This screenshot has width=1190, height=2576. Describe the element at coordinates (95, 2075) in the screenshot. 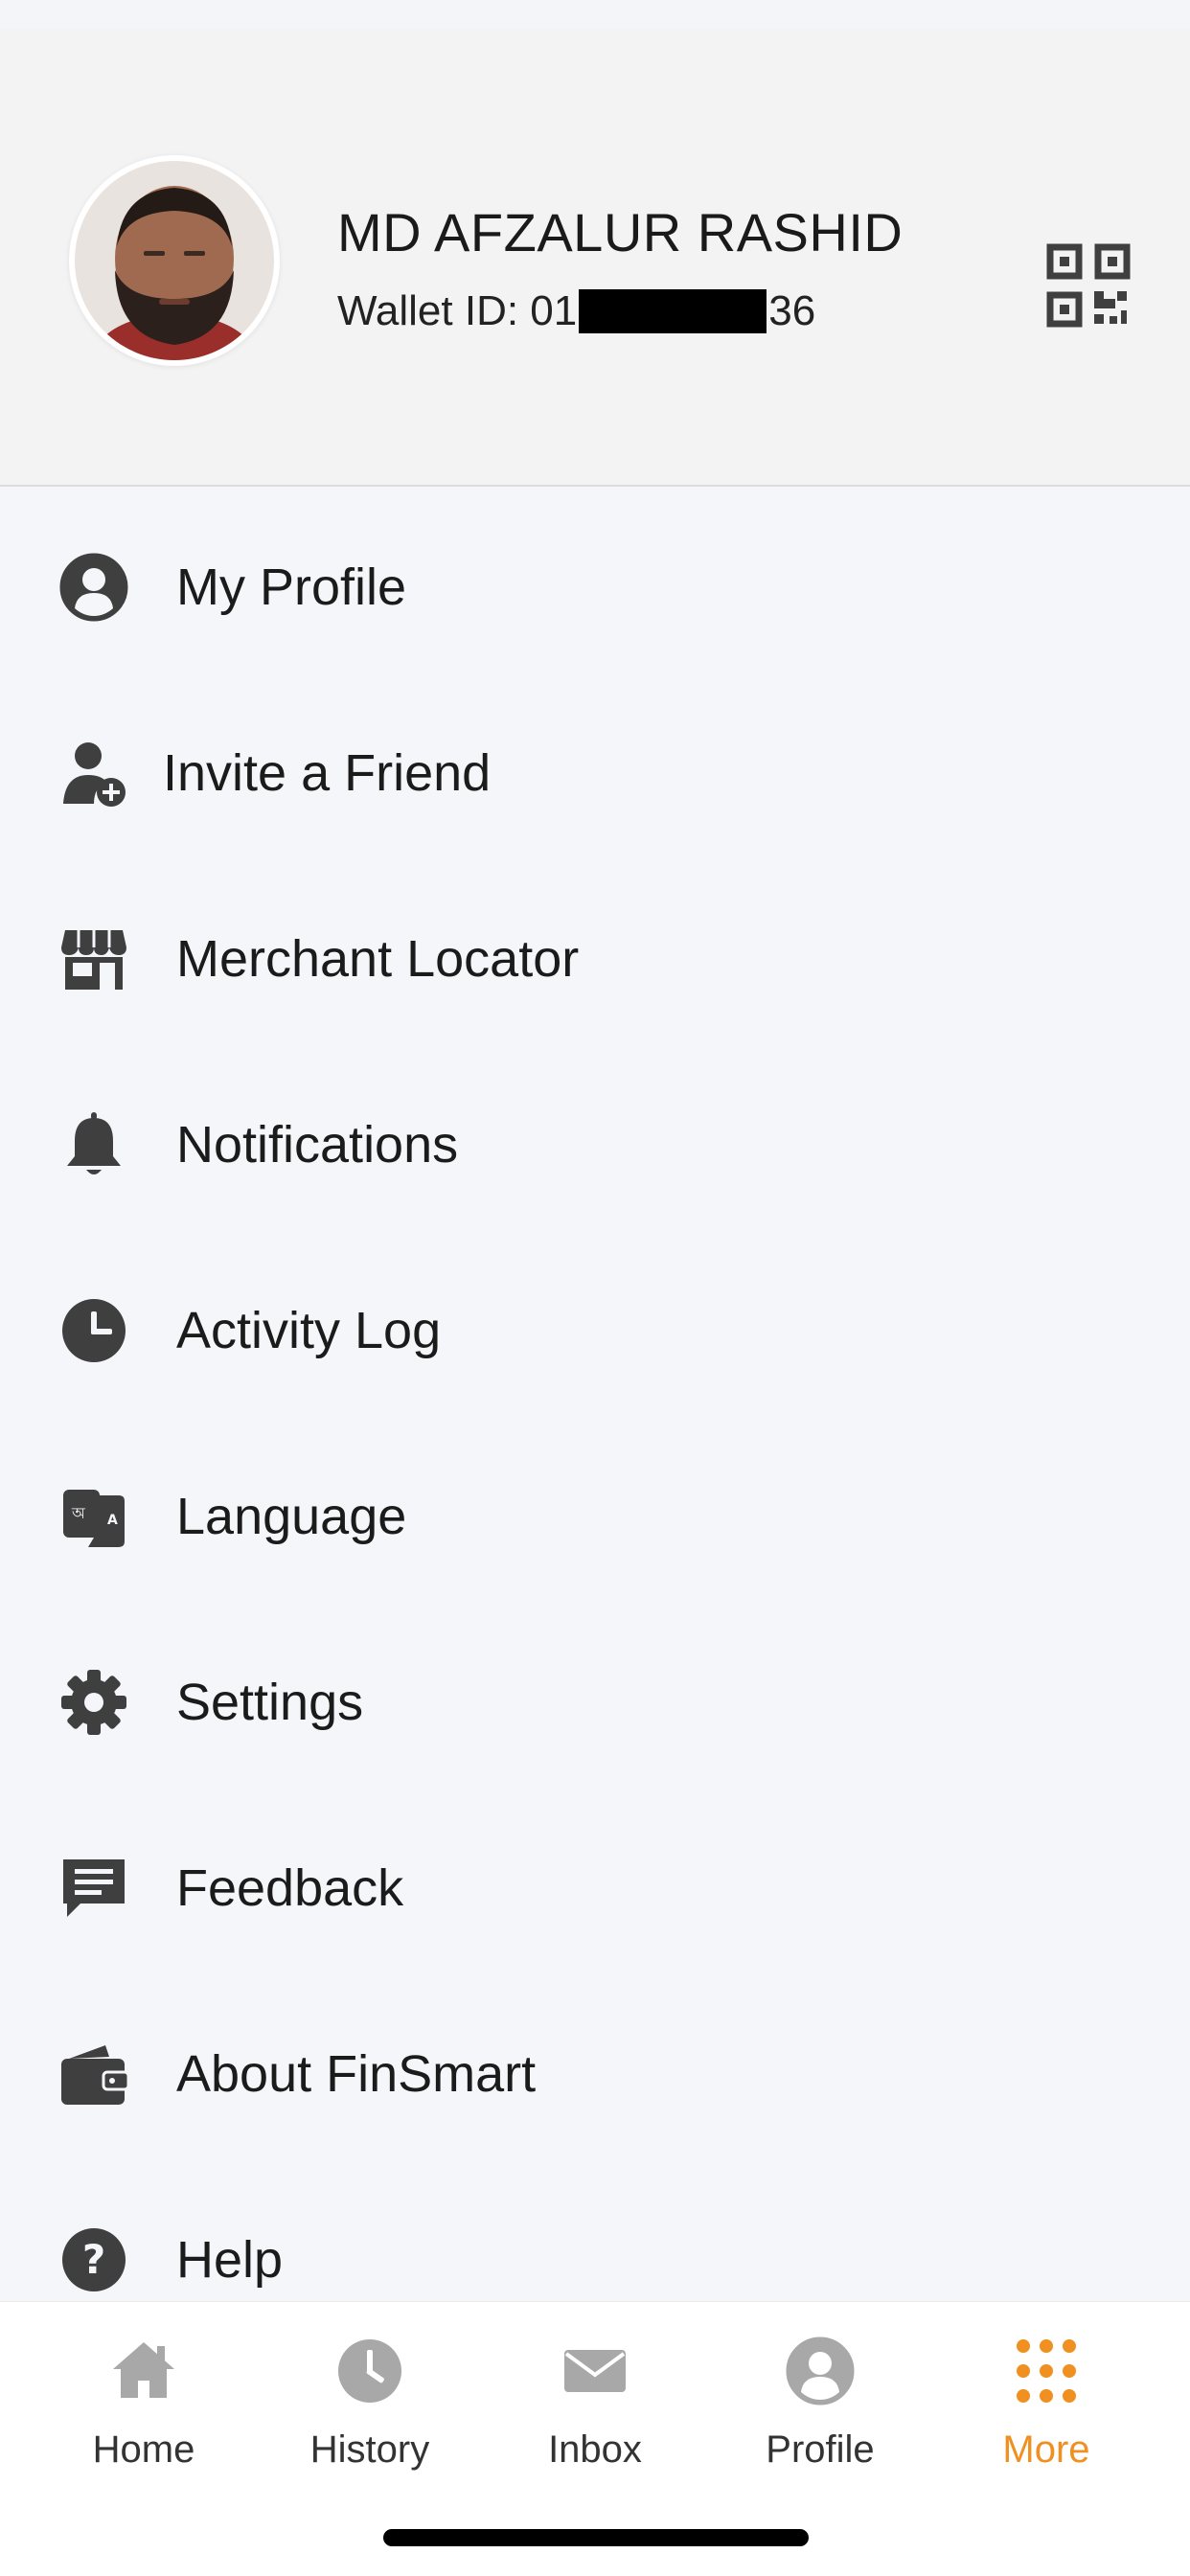

I see `wallet-icon` at that location.